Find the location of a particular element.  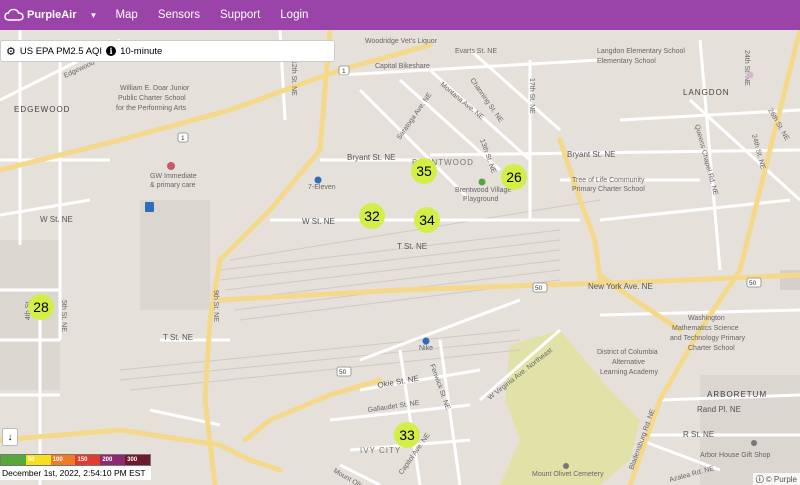

label-5th: 5th St. NE is located at coordinates (63, 316).